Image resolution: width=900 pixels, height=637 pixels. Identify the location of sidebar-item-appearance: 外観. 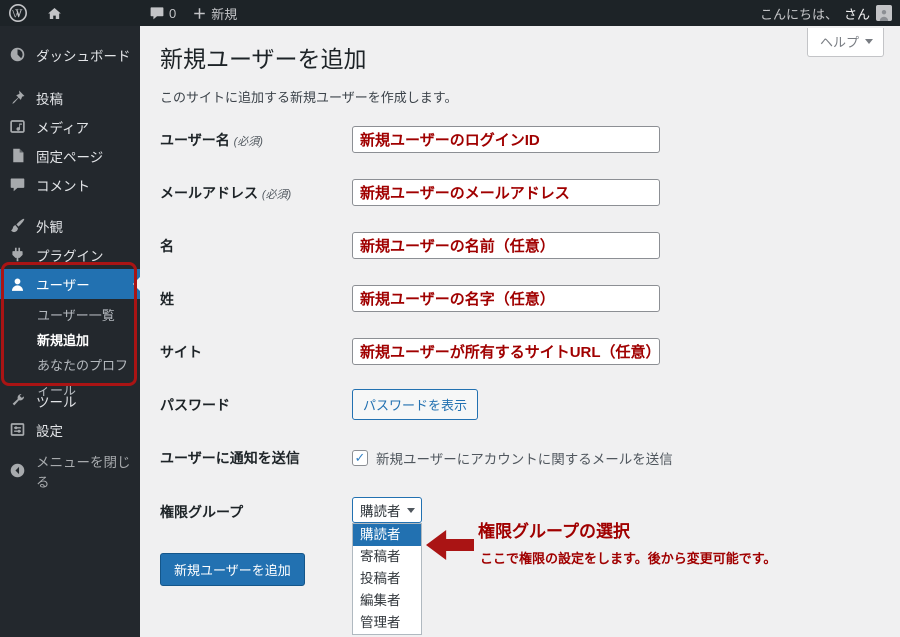
(70, 225).